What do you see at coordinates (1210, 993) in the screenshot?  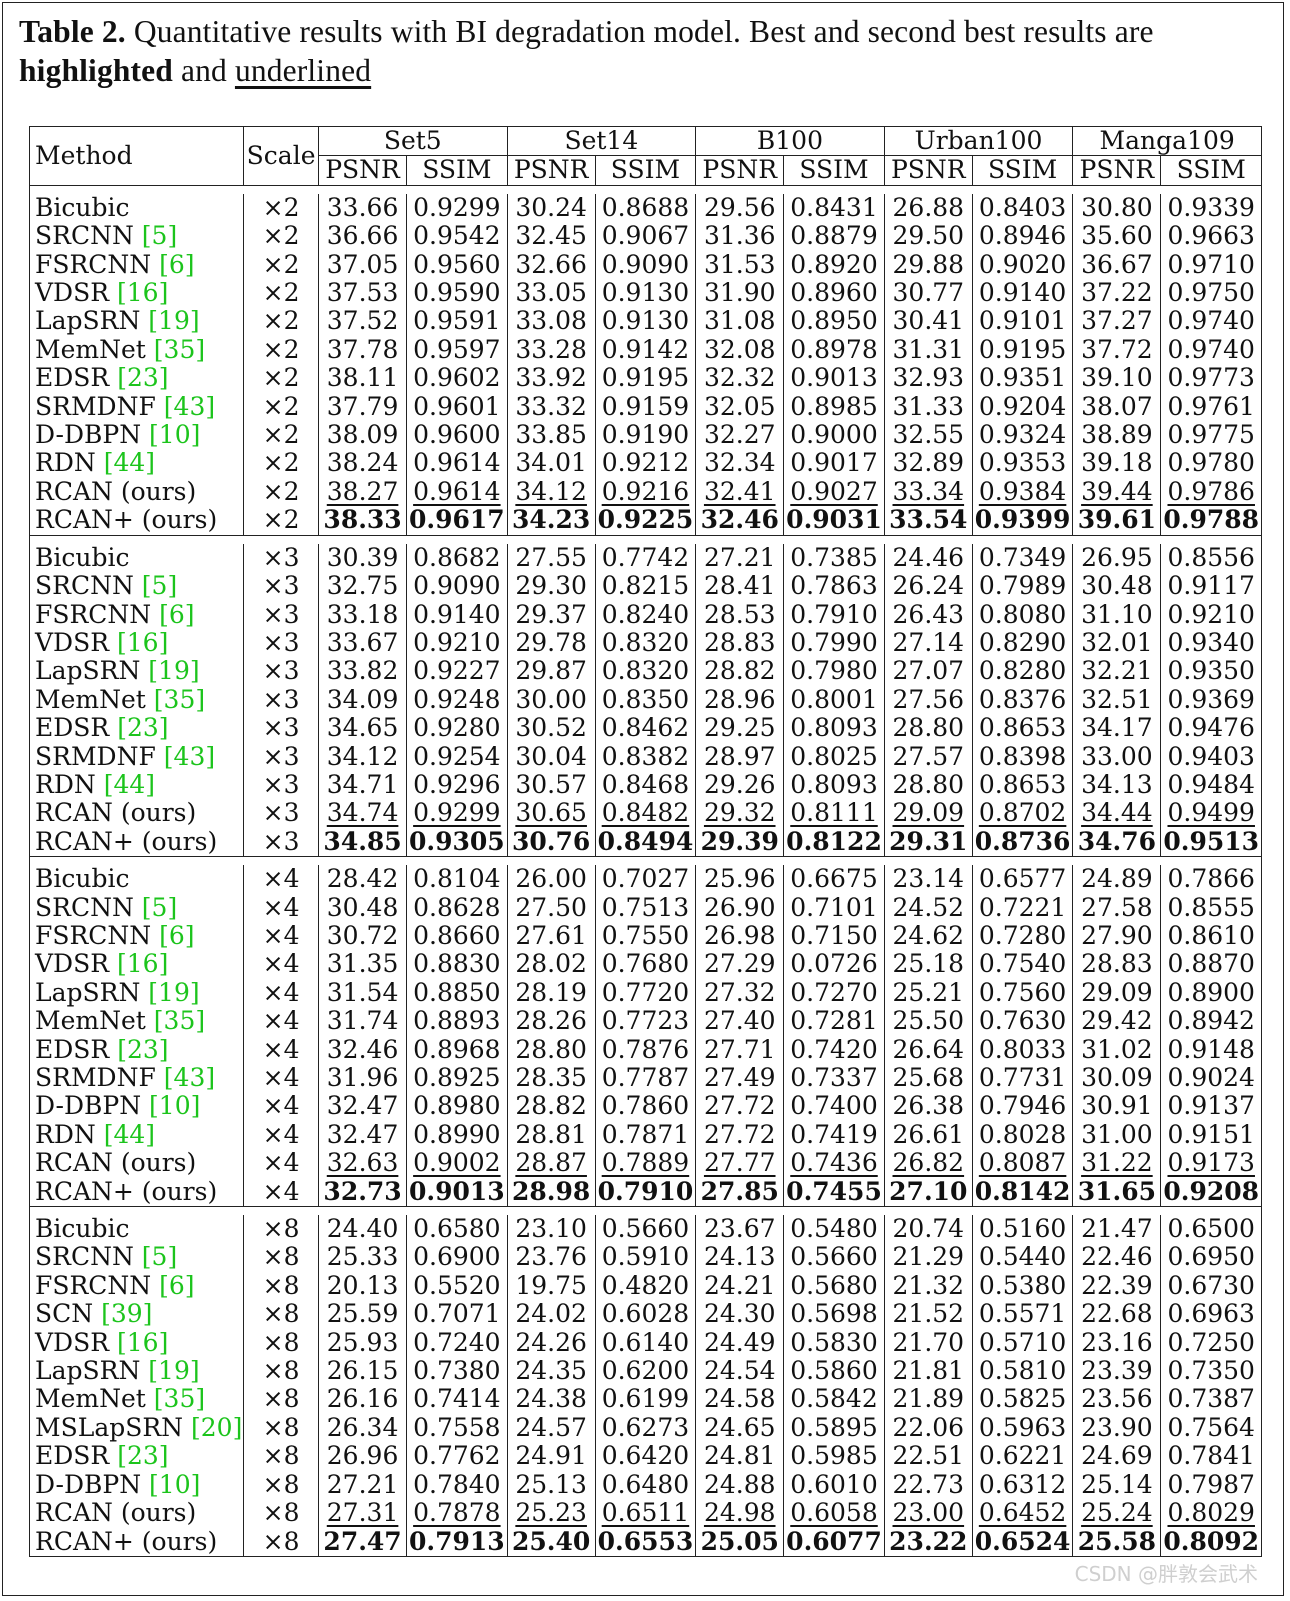 I see `value-cell: 0.8900` at bounding box center [1210, 993].